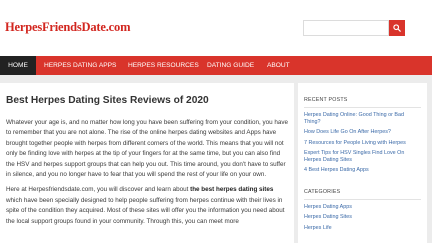 Image resolution: width=432 pixels, height=243 pixels. Describe the element at coordinates (362, 132) in the screenshot. I see `recent-post-link: How Does Life Go On After Herpes?` at that location.